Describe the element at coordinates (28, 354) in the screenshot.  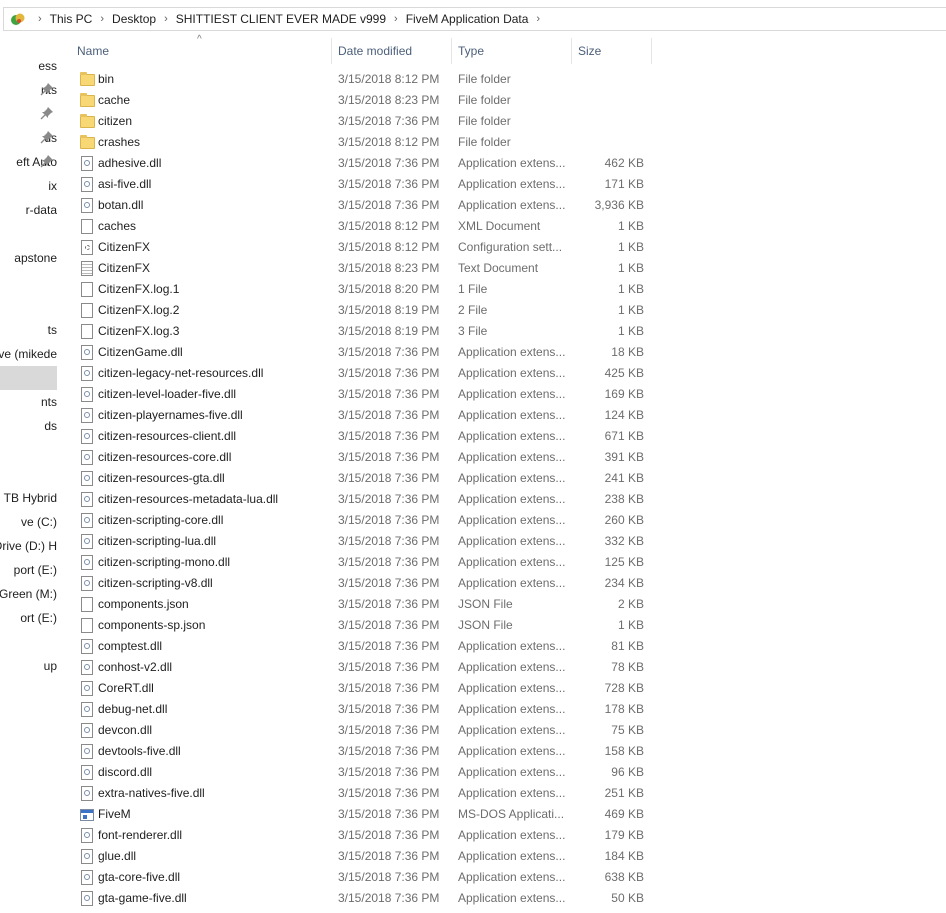
I see `nav-item: ve (mikede` at that location.